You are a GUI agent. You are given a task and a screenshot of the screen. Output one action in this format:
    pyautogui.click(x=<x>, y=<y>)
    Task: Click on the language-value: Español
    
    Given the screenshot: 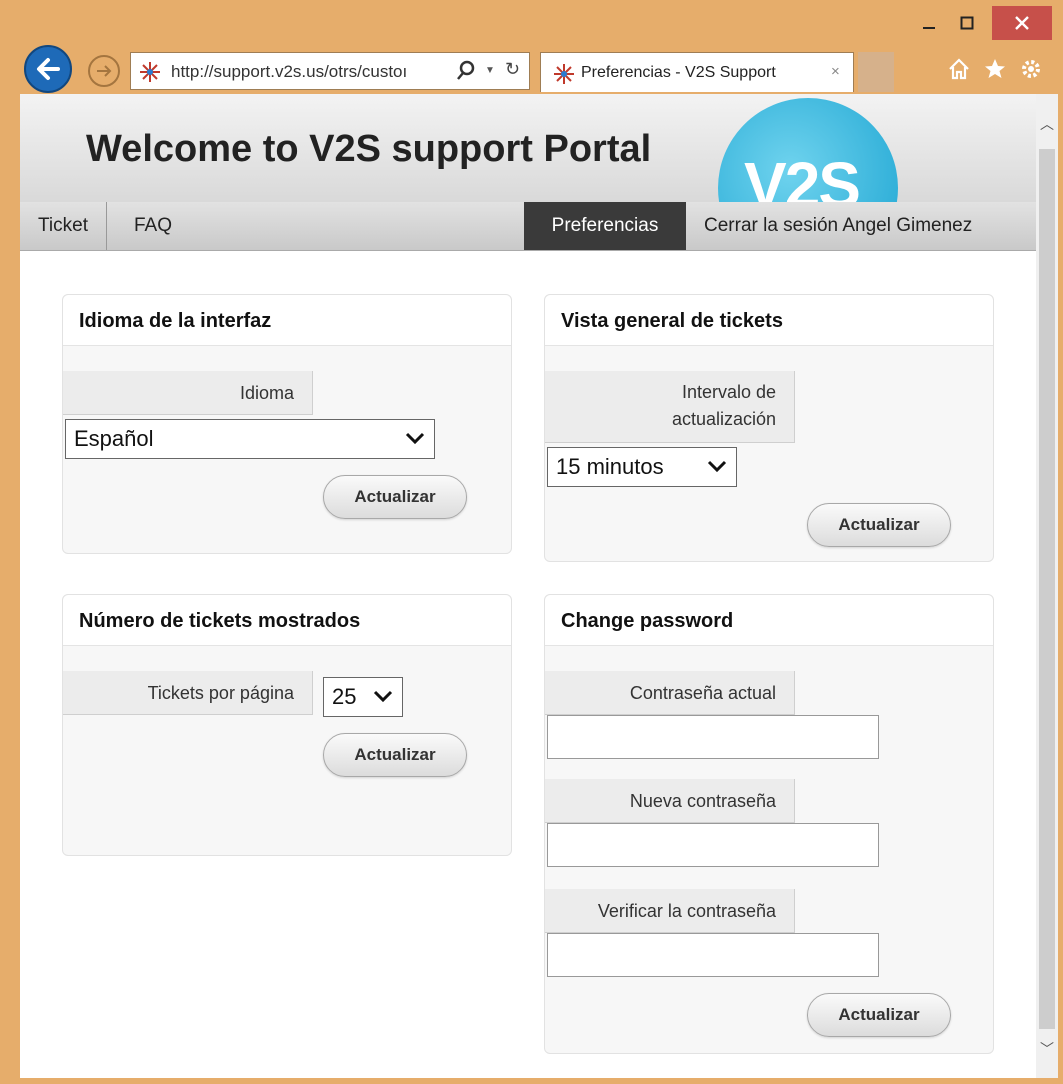 What is the action you would take?
    pyautogui.click(x=114, y=438)
    